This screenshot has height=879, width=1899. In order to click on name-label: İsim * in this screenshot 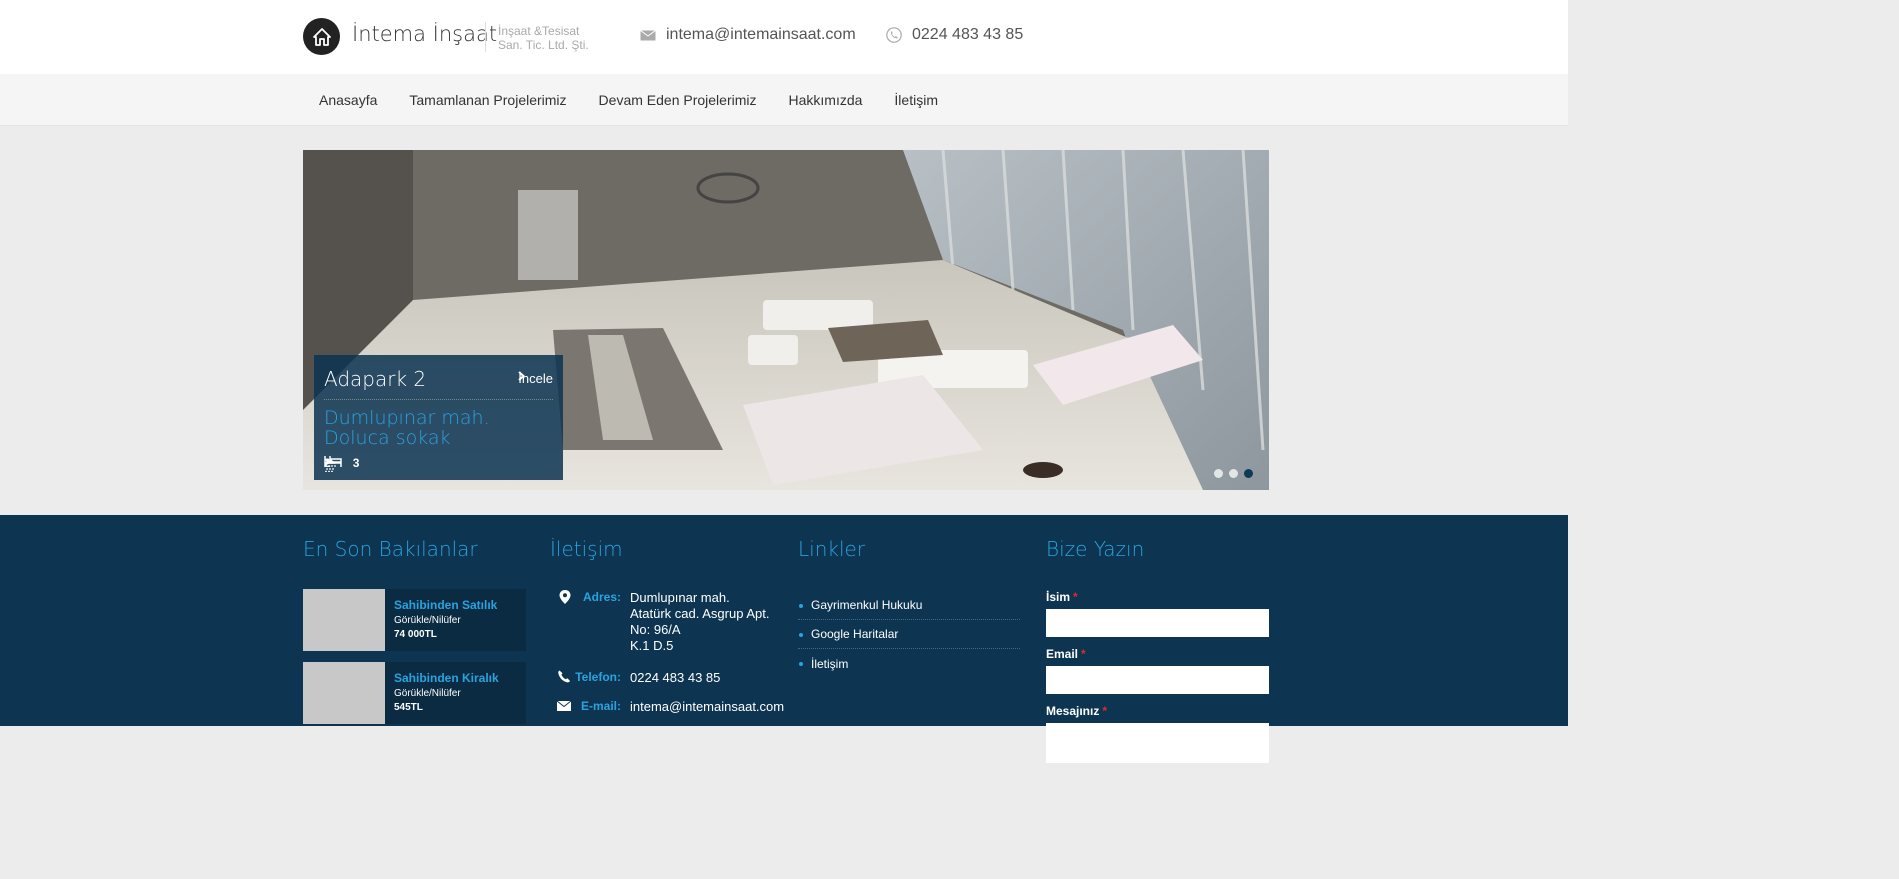, I will do `click(1062, 597)`.